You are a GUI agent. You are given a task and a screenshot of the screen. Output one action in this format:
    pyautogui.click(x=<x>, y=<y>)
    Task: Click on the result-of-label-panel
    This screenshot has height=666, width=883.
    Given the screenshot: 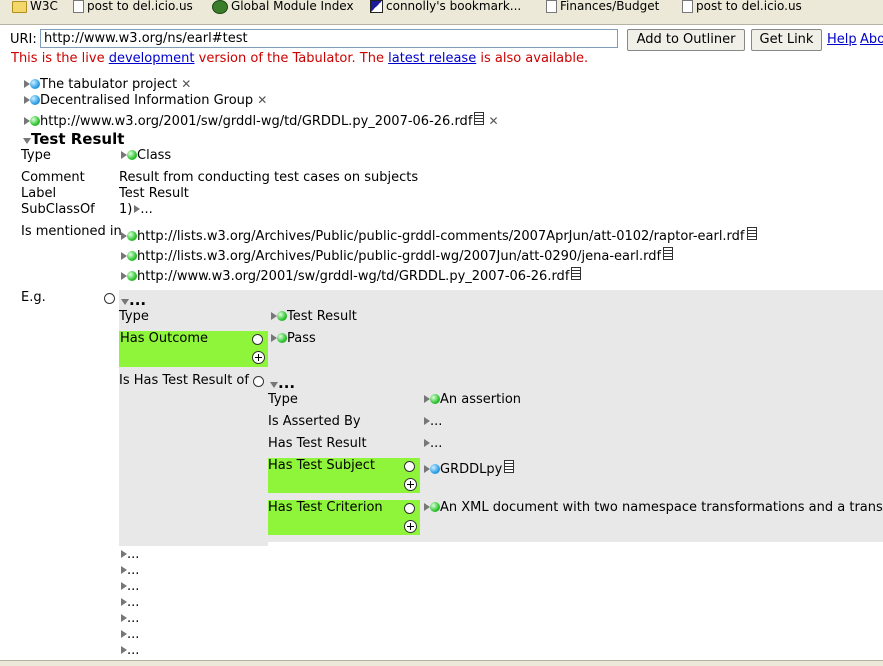 What is the action you would take?
    pyautogui.click(x=193, y=460)
    